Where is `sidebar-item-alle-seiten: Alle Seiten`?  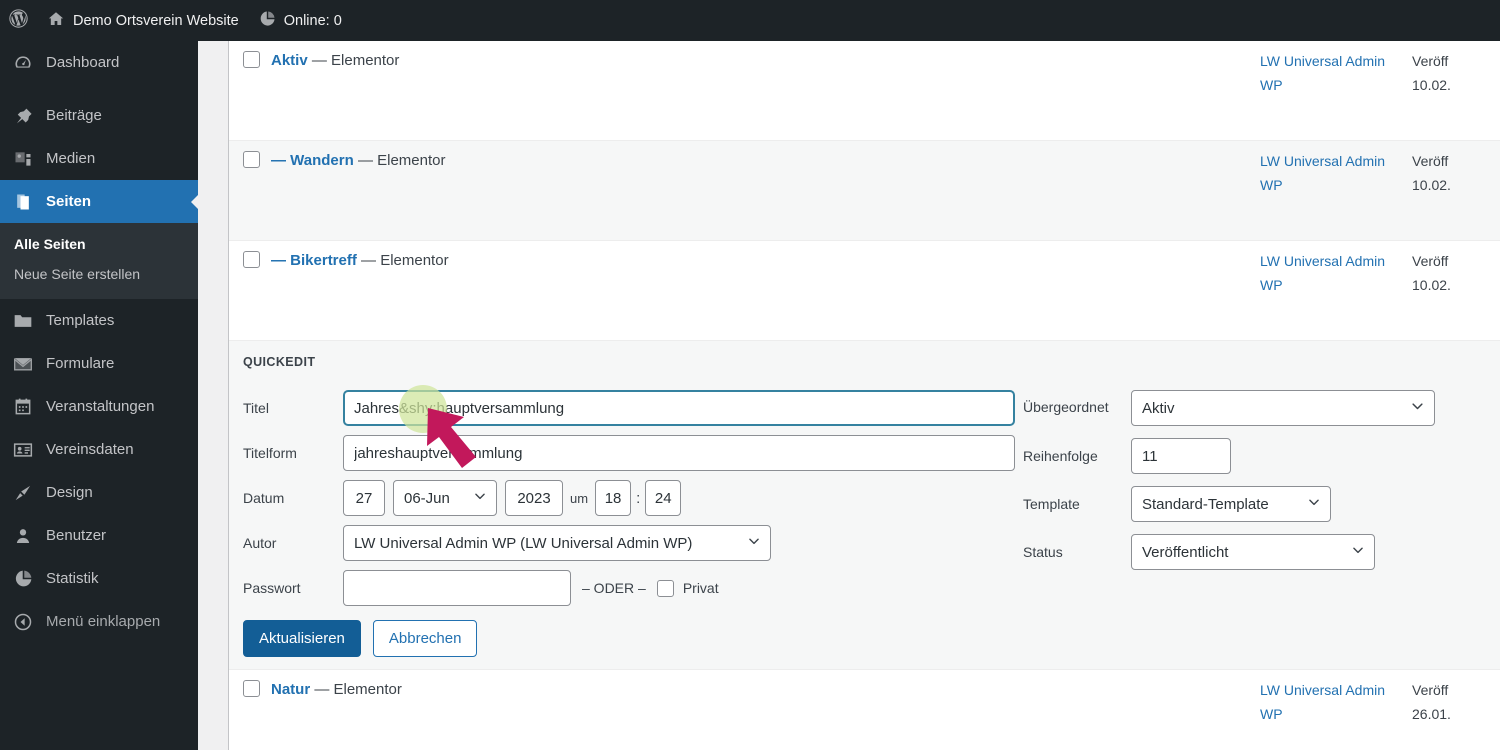
sidebar-item-alle-seiten: Alle Seiten is located at coordinates (99, 244).